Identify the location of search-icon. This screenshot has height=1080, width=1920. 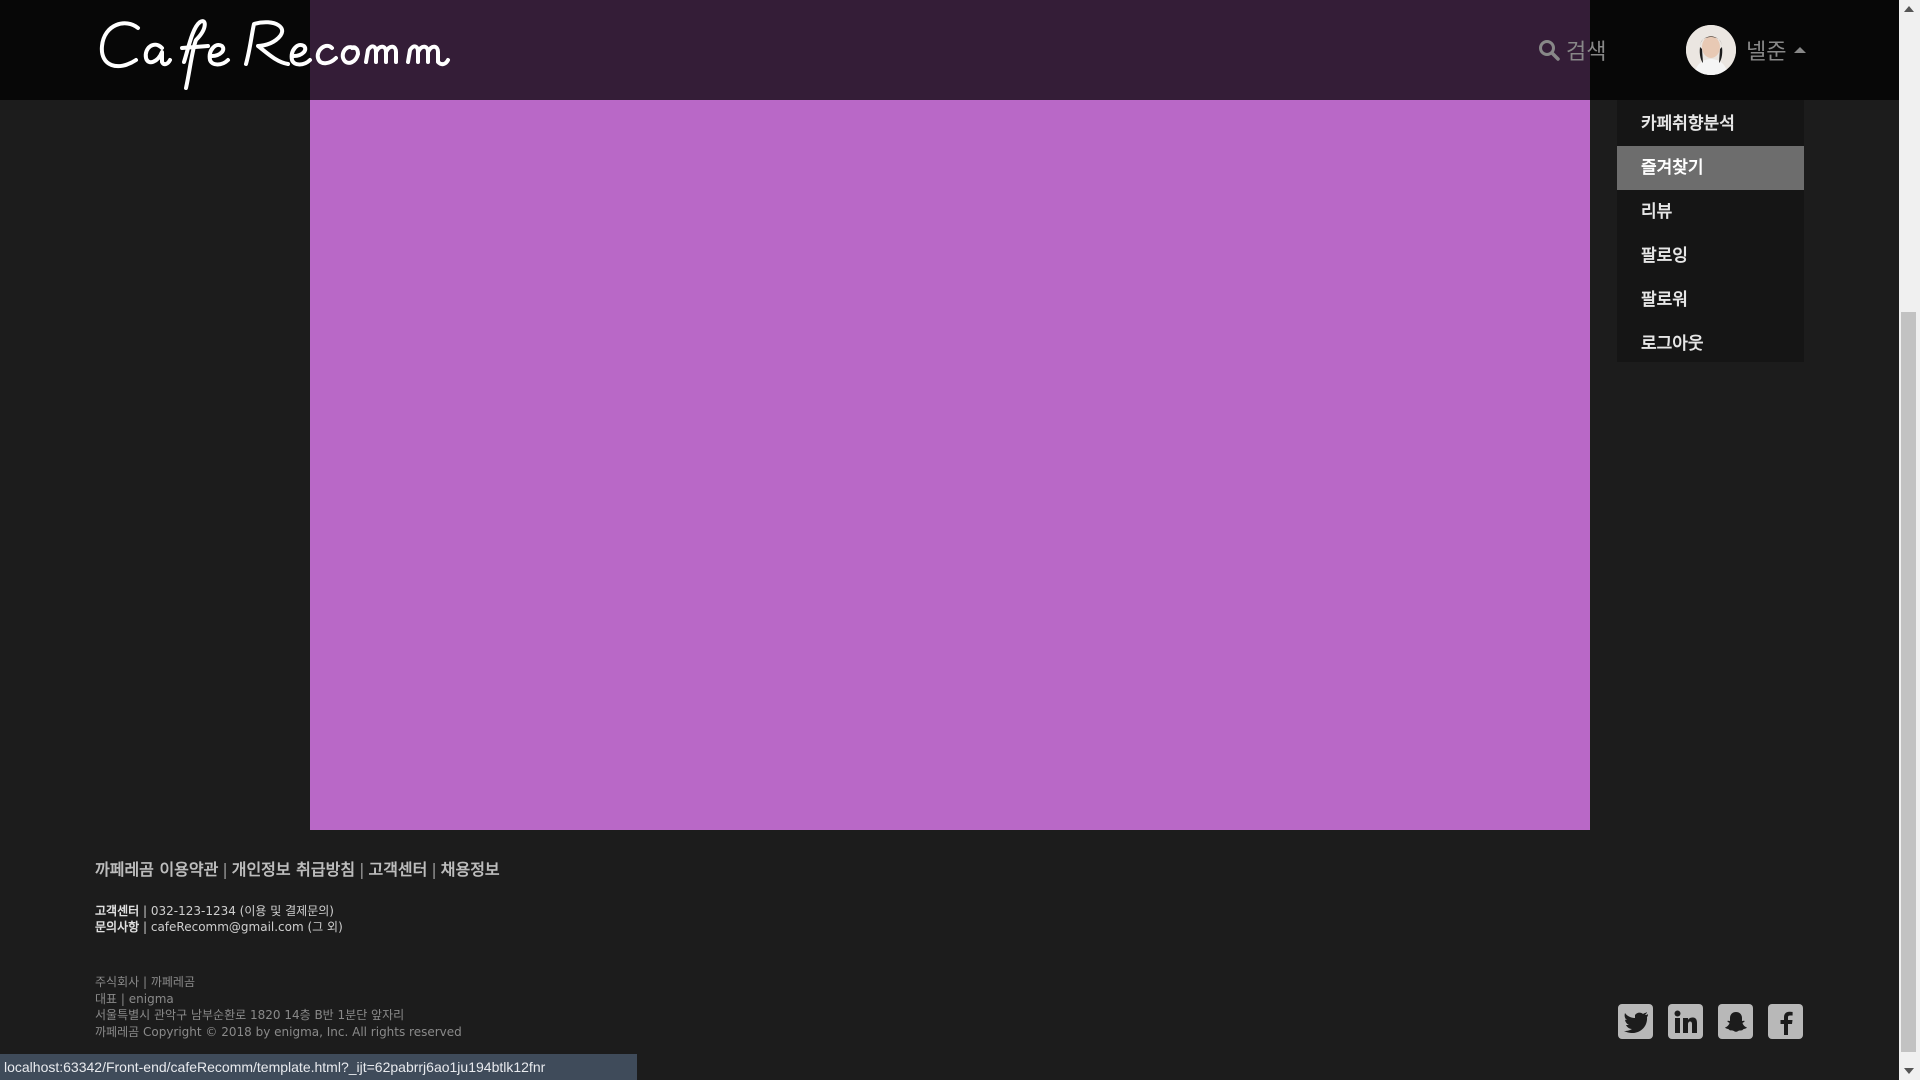
(1549, 50).